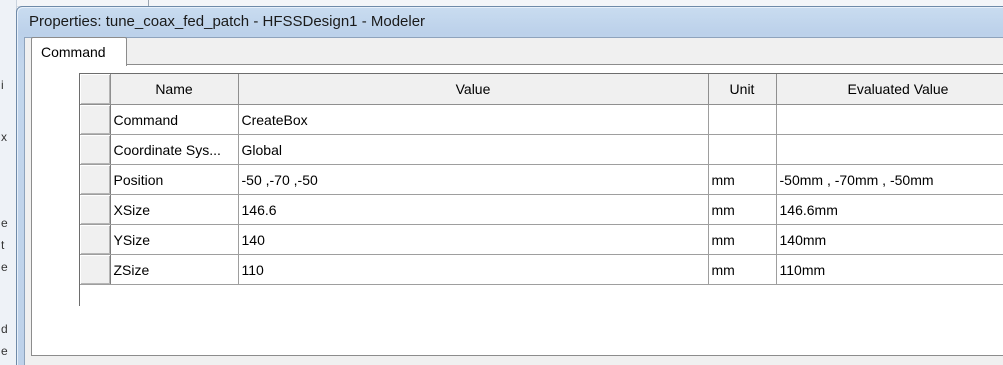 The width and height of the screenshot is (1003, 365). Describe the element at coordinates (174, 89) in the screenshot. I see `column-header-name: Name` at that location.